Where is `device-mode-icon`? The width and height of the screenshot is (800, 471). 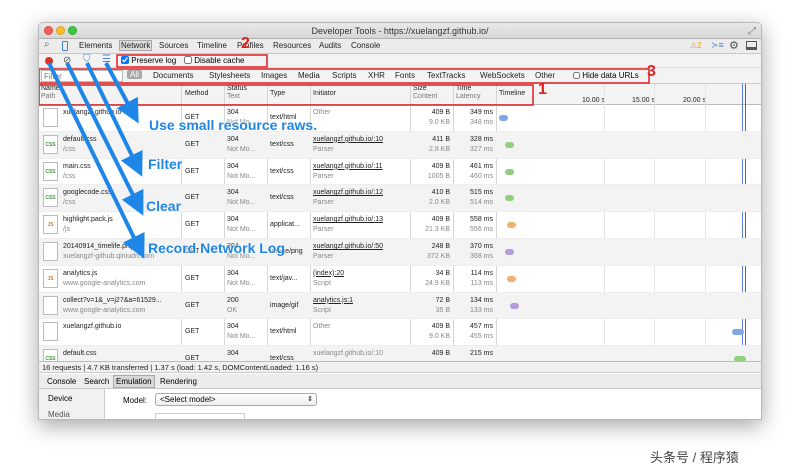 device-mode-icon is located at coordinates (65, 46).